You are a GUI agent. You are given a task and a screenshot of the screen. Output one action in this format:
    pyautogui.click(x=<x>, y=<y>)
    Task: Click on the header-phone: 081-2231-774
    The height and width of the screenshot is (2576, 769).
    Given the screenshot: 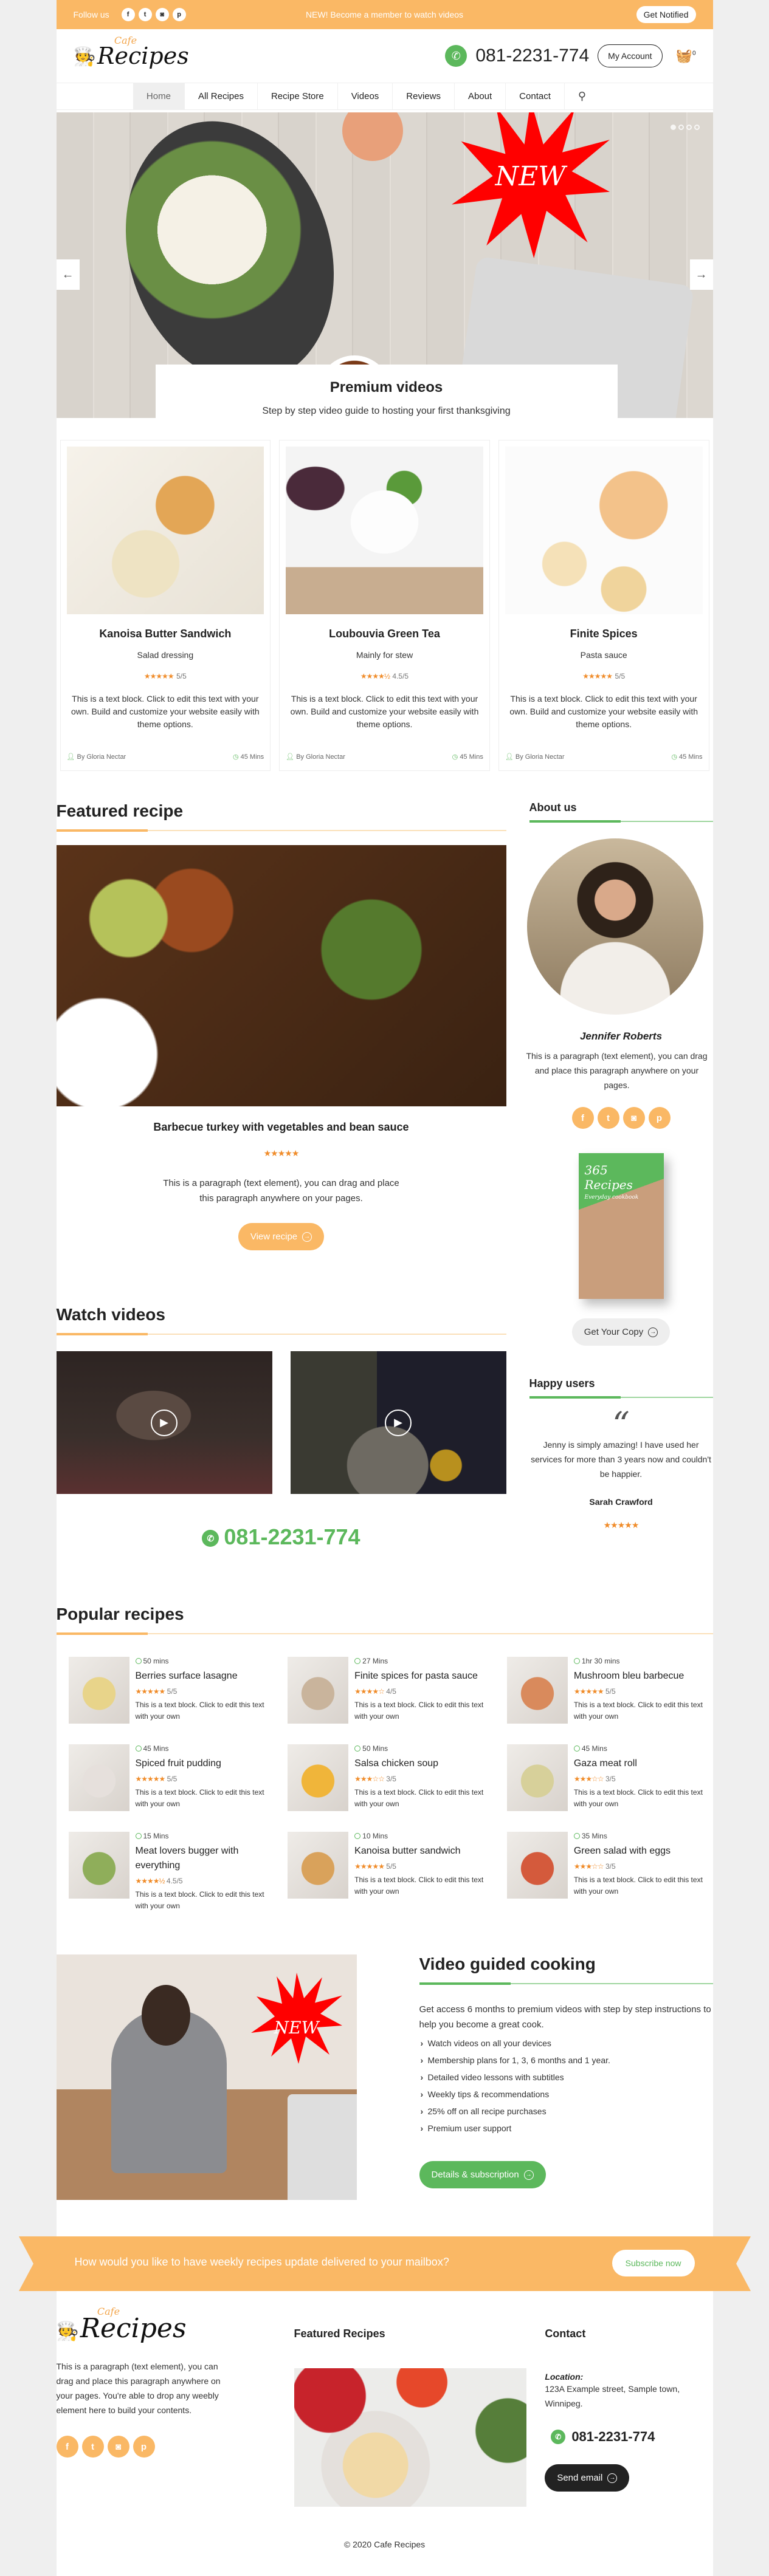 What is the action you would take?
    pyautogui.click(x=532, y=56)
    